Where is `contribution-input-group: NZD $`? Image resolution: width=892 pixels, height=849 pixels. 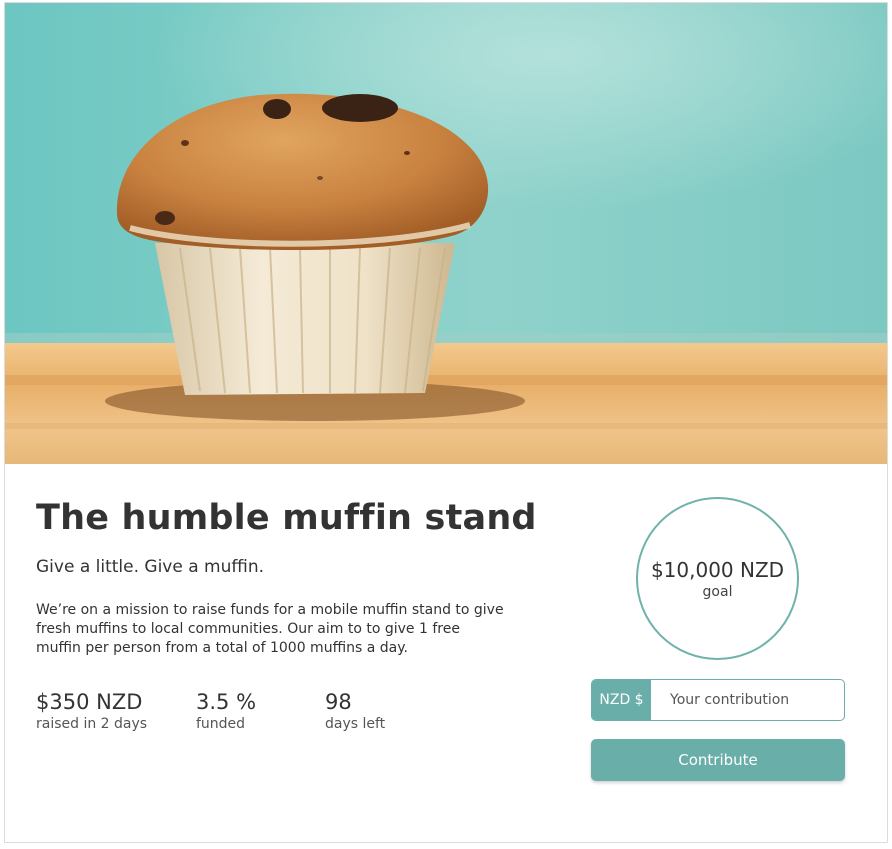
contribution-input-group: NZD $ is located at coordinates (718, 700).